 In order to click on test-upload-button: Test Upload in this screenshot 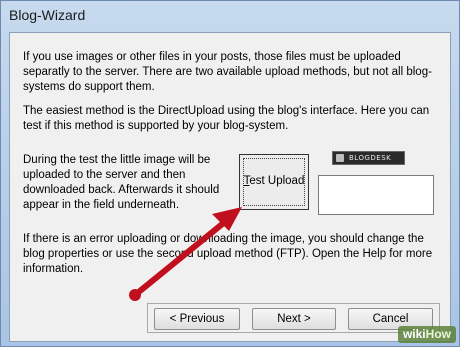, I will do `click(274, 182)`.